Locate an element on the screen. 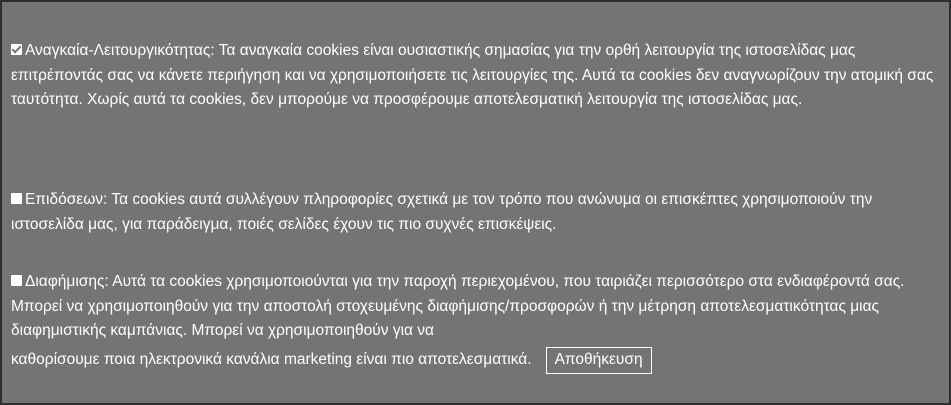 The width and height of the screenshot is (951, 405). necessary-checkbox is located at coordinates (16, 49).